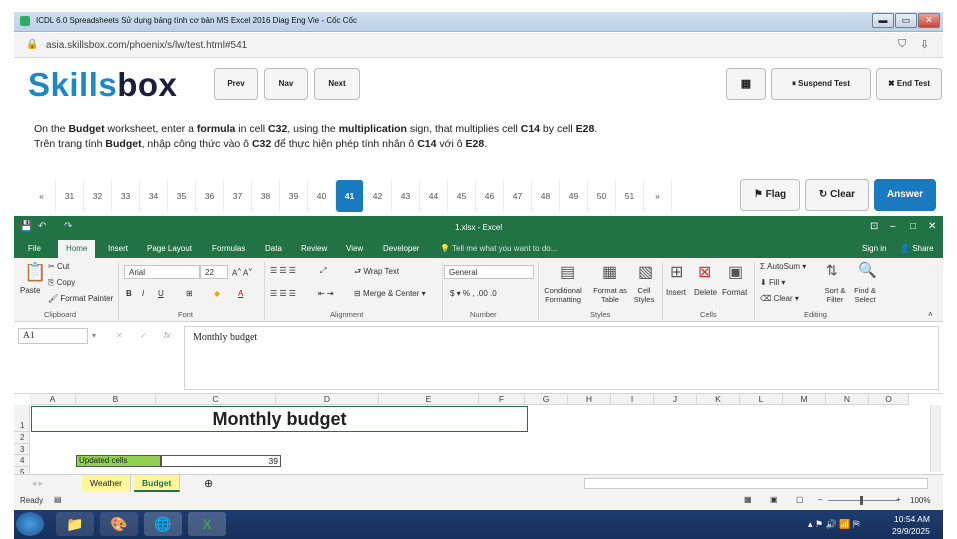  I want to click on explorer-icon: 📁, so click(75, 524).